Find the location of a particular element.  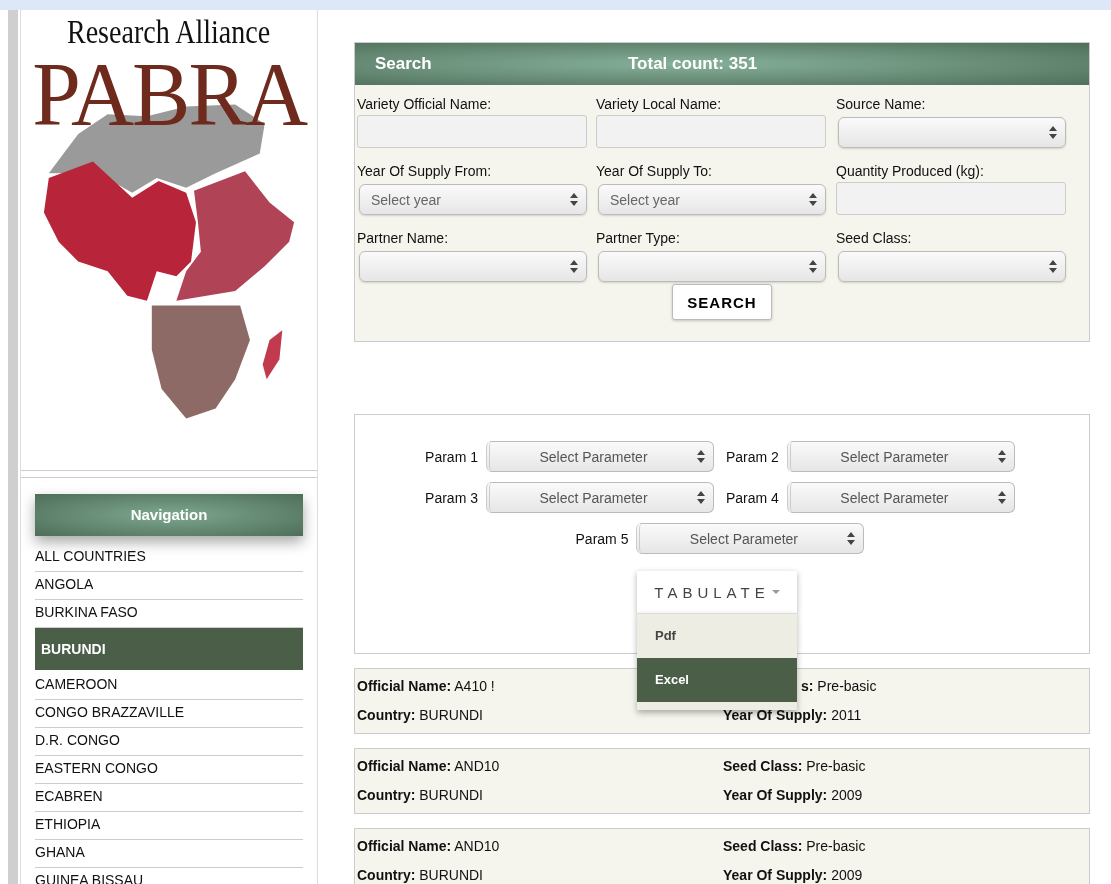

field-label: Source Name: is located at coordinates (881, 104).